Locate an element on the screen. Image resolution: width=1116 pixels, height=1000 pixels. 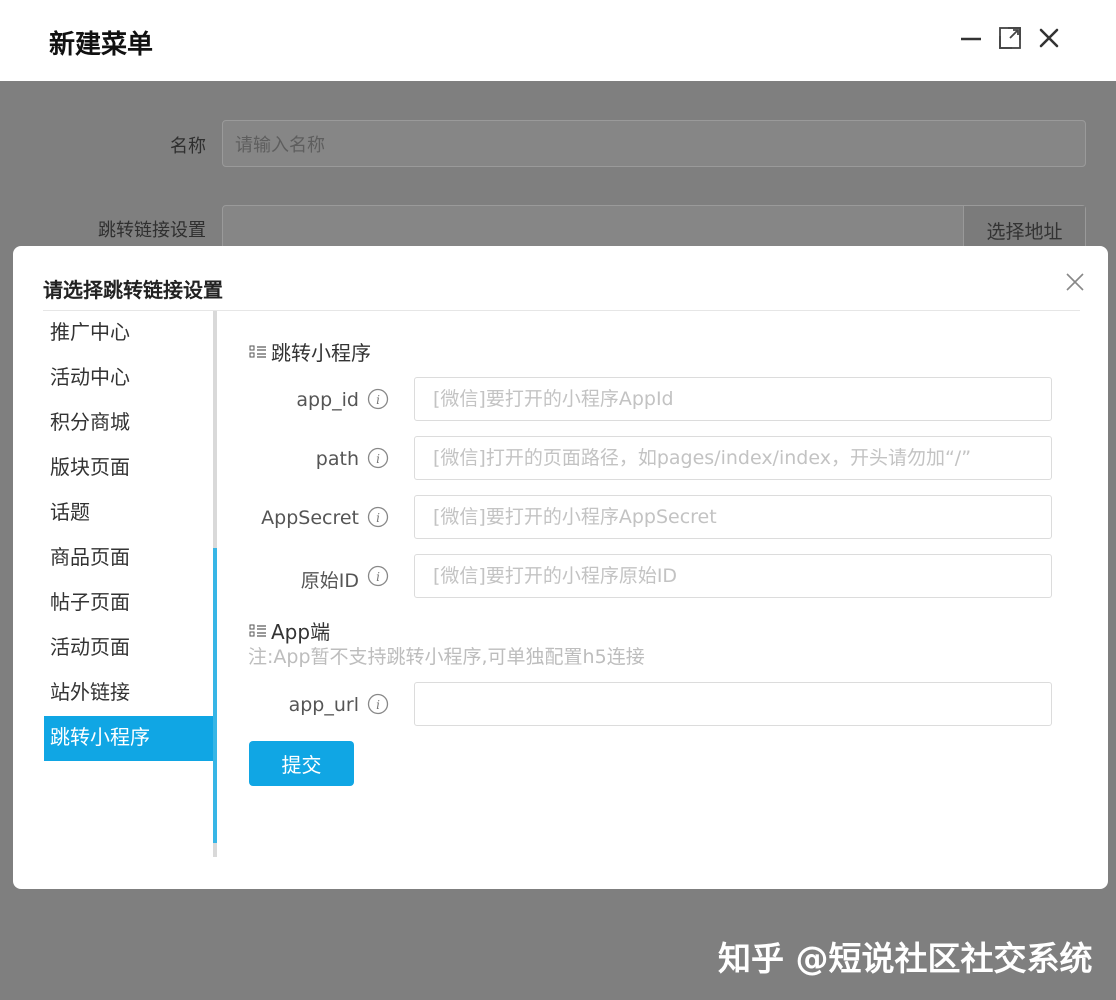
nav-item: 活动页面 is located at coordinates (129, 648).